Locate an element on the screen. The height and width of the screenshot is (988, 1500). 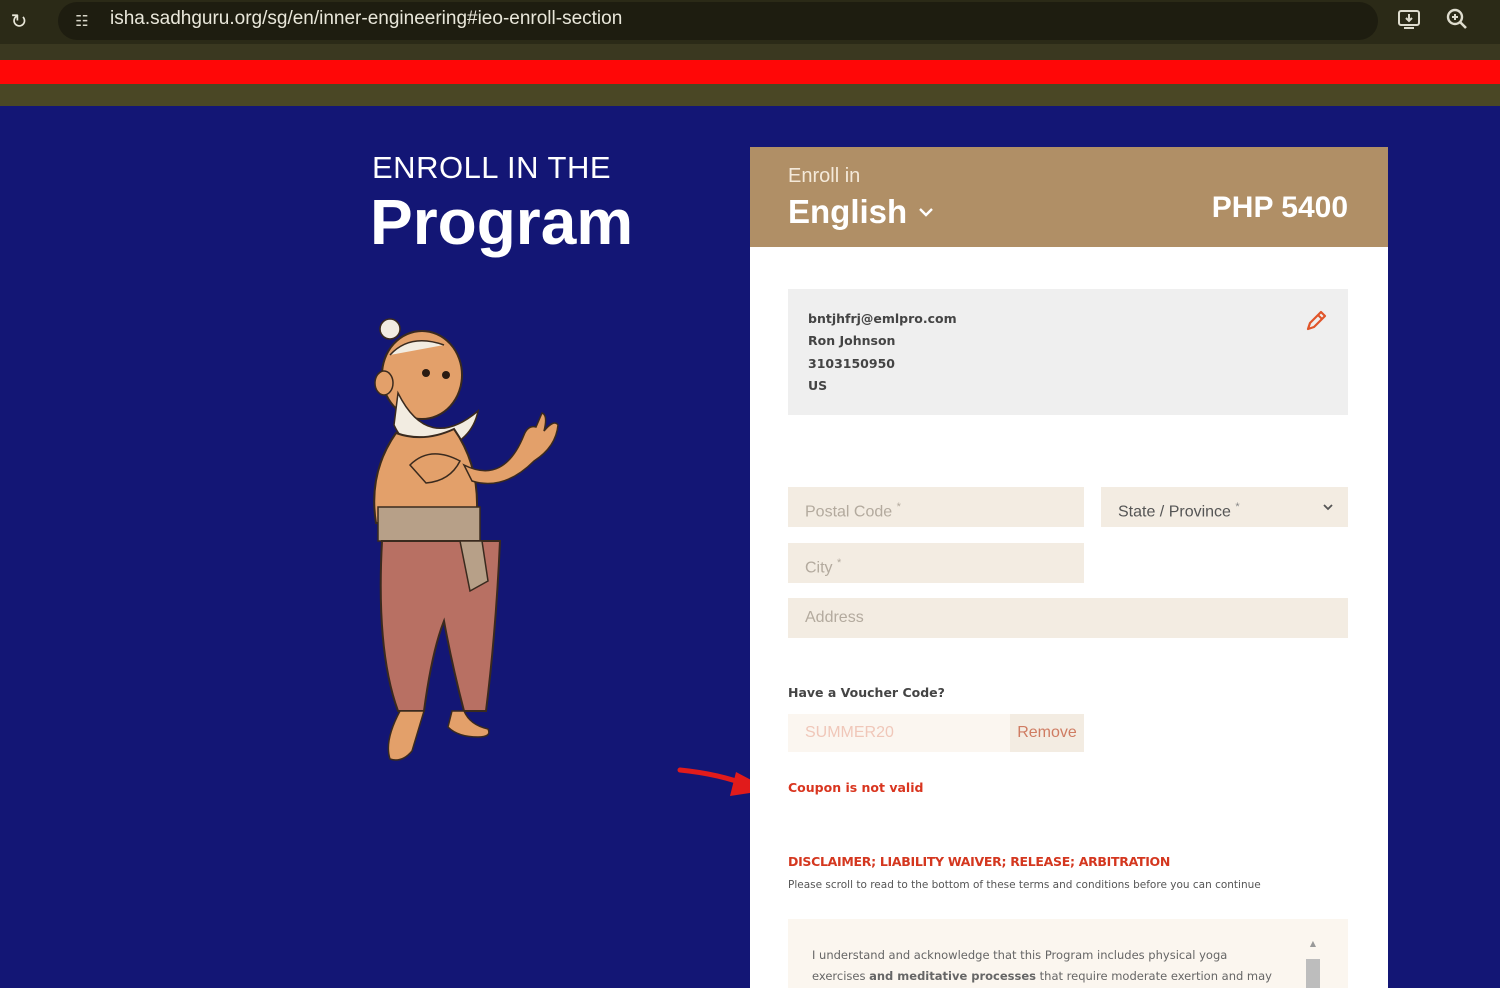
install-app-icon is located at coordinates (1409, 21).